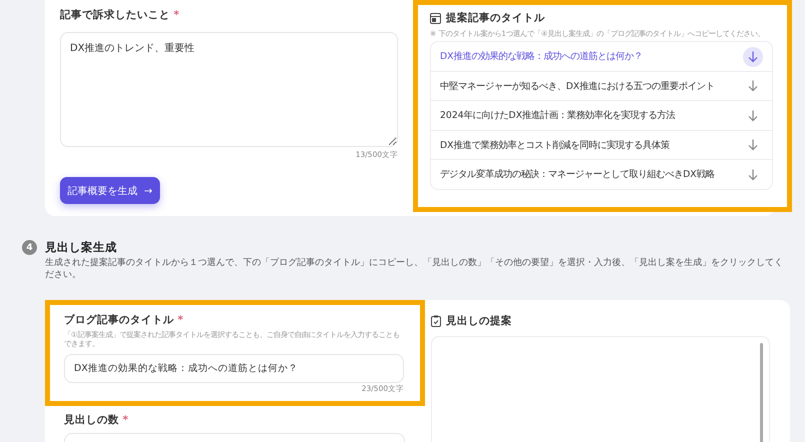 The image size is (805, 442). I want to click on title-option: DX推進の効果的な戦略：成功への道筋とは何か？, so click(601, 57).